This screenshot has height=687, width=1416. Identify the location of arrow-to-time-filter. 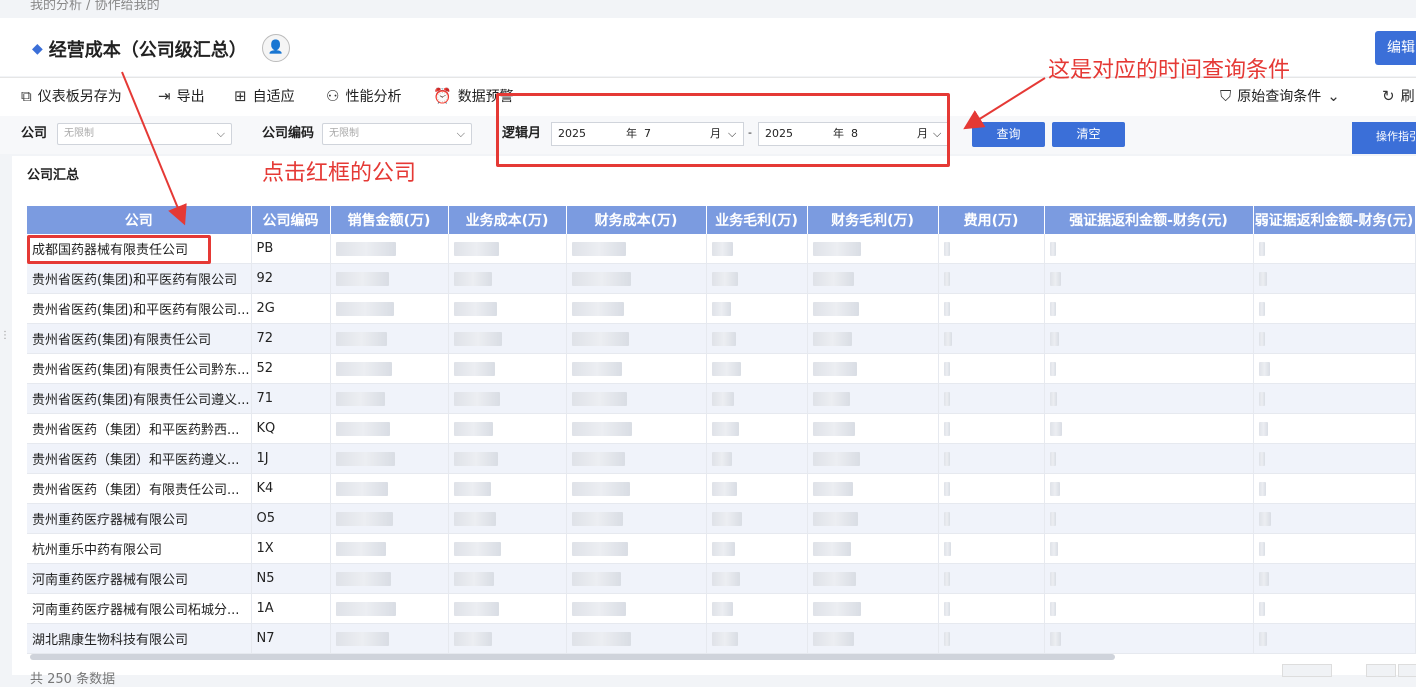
(1004, 103).